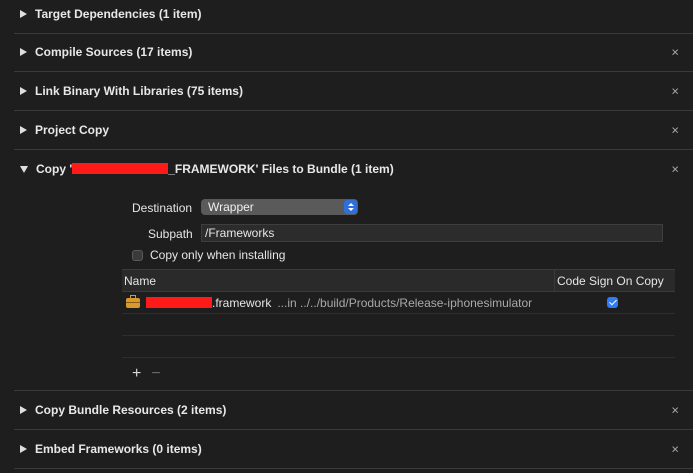 This screenshot has width=693, height=473. Describe the element at coordinates (139, 91) in the screenshot. I see `phase-title: Link Binary With Libraries (75 items)` at that location.